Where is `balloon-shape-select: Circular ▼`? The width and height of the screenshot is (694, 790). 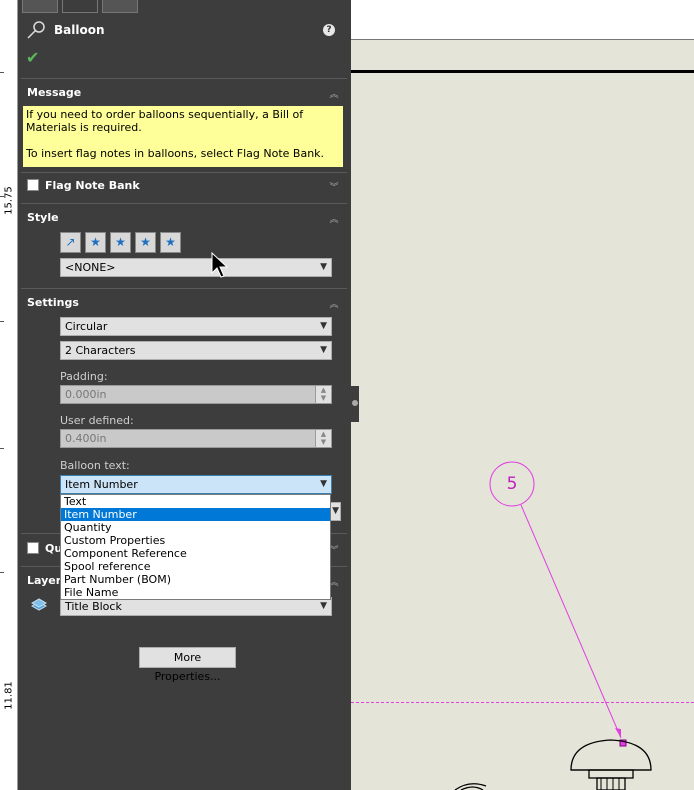
balloon-shape-select: Circular ▼ is located at coordinates (196, 326).